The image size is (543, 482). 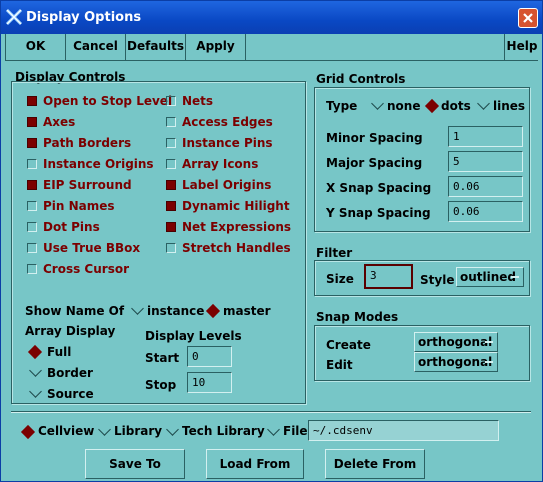 What do you see at coordinates (161, 385) in the screenshot?
I see `stop-label: Stop` at bounding box center [161, 385].